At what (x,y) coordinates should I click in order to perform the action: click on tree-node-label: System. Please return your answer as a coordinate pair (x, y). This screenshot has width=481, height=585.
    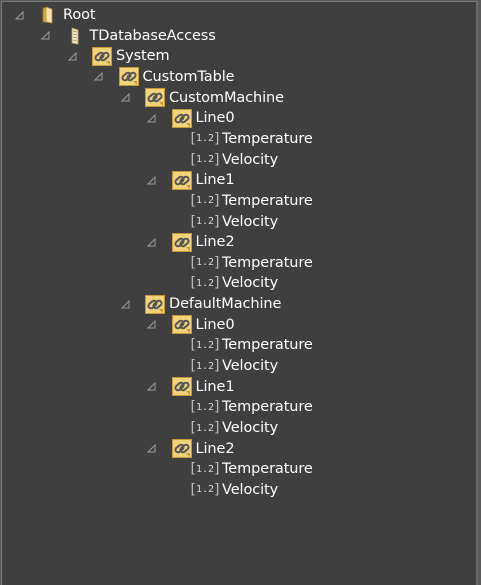
    Looking at the image, I should click on (143, 56).